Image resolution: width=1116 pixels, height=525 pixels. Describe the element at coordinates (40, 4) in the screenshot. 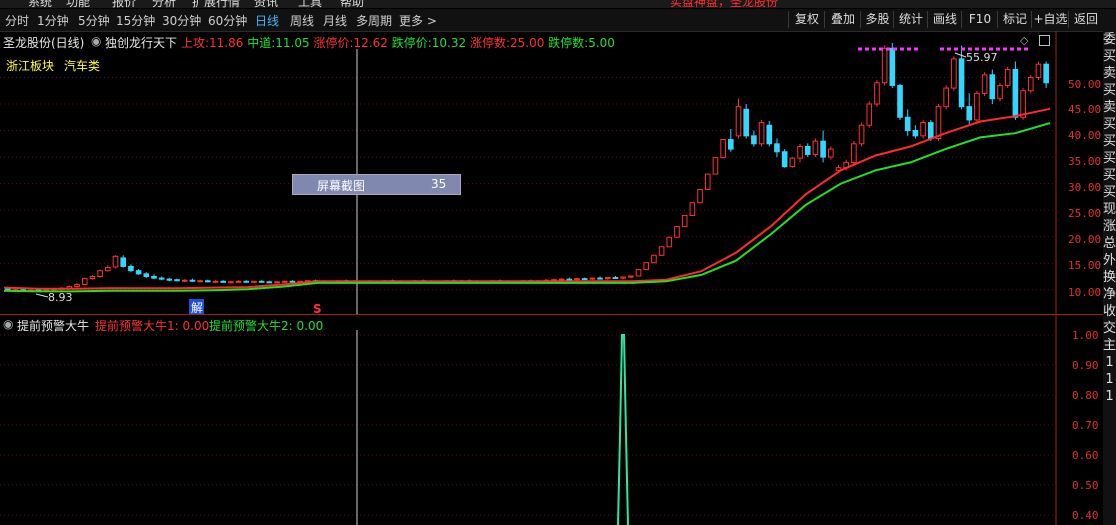

I see `menu-system: 系统` at that location.